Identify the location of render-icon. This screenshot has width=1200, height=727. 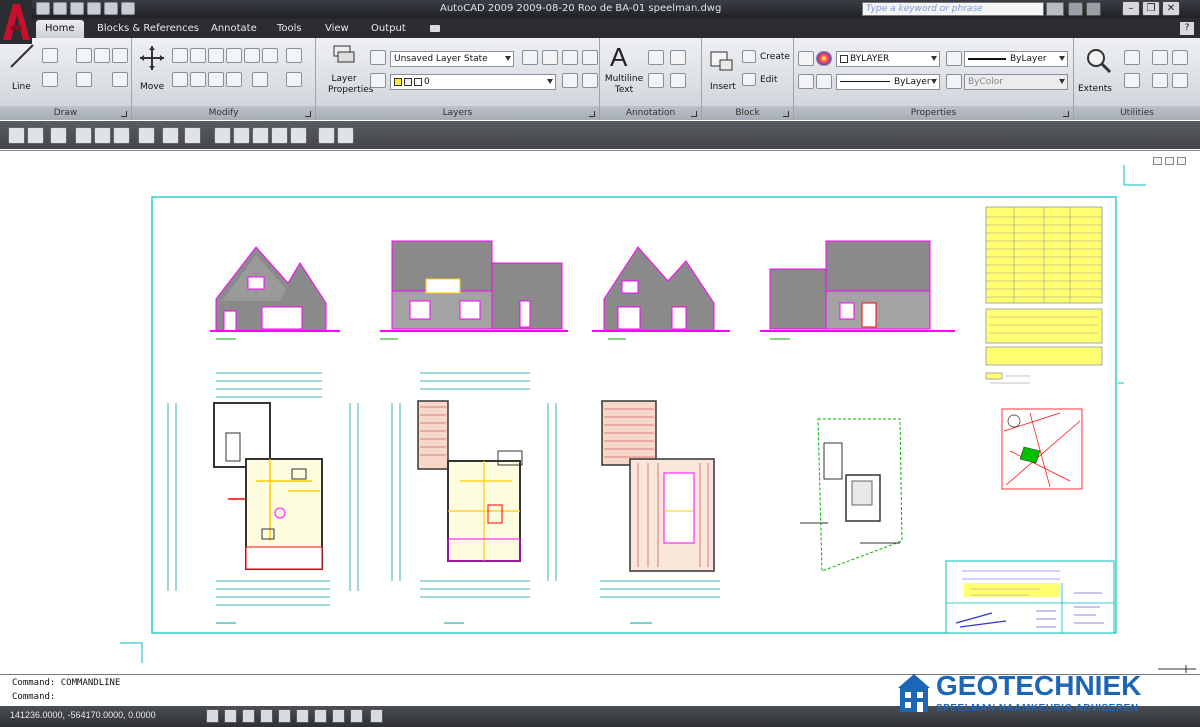
(58, 135).